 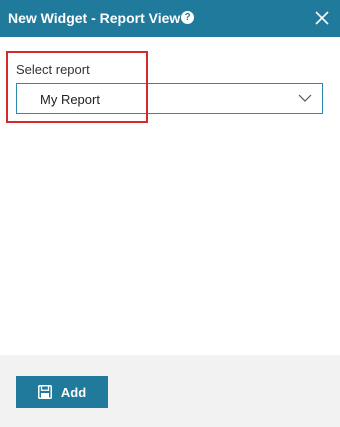 I want to click on add-button-label: Add, so click(x=73, y=392).